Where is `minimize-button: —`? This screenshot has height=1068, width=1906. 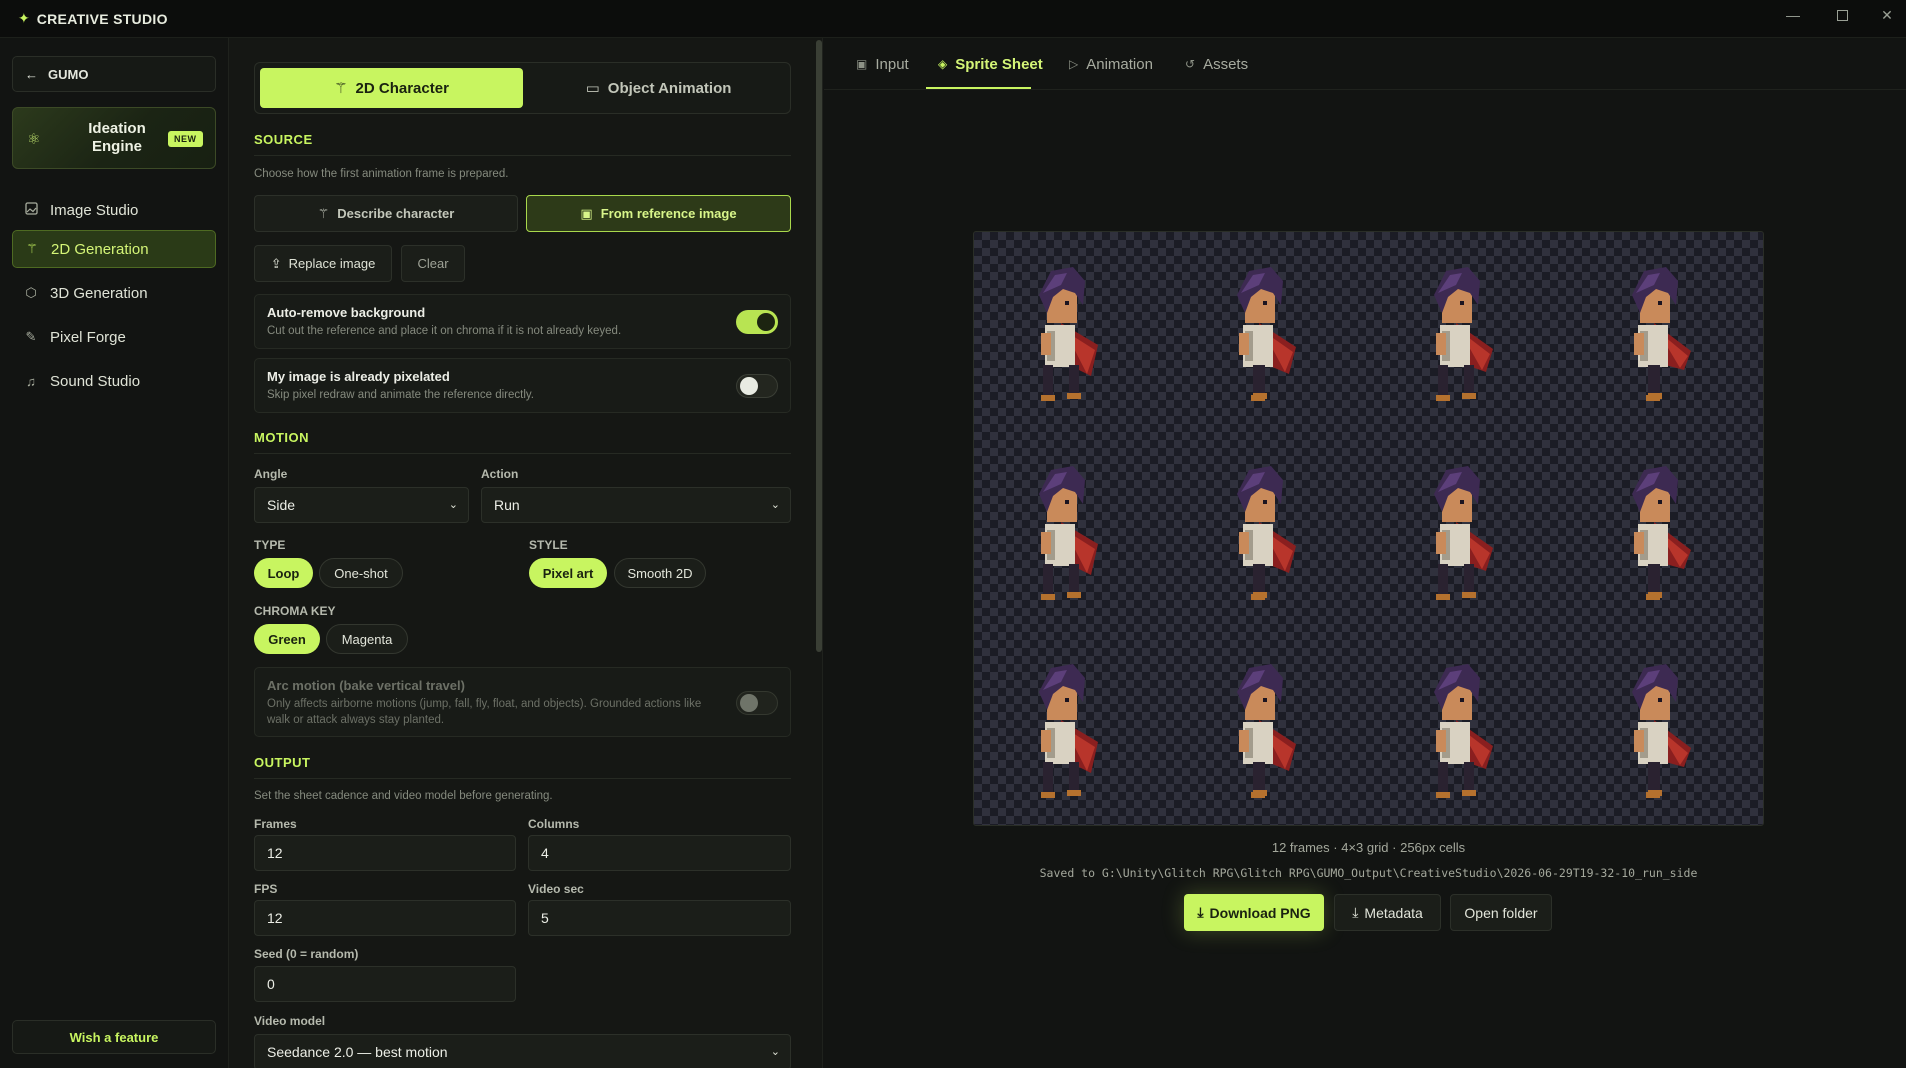 minimize-button: — is located at coordinates (1793, 15).